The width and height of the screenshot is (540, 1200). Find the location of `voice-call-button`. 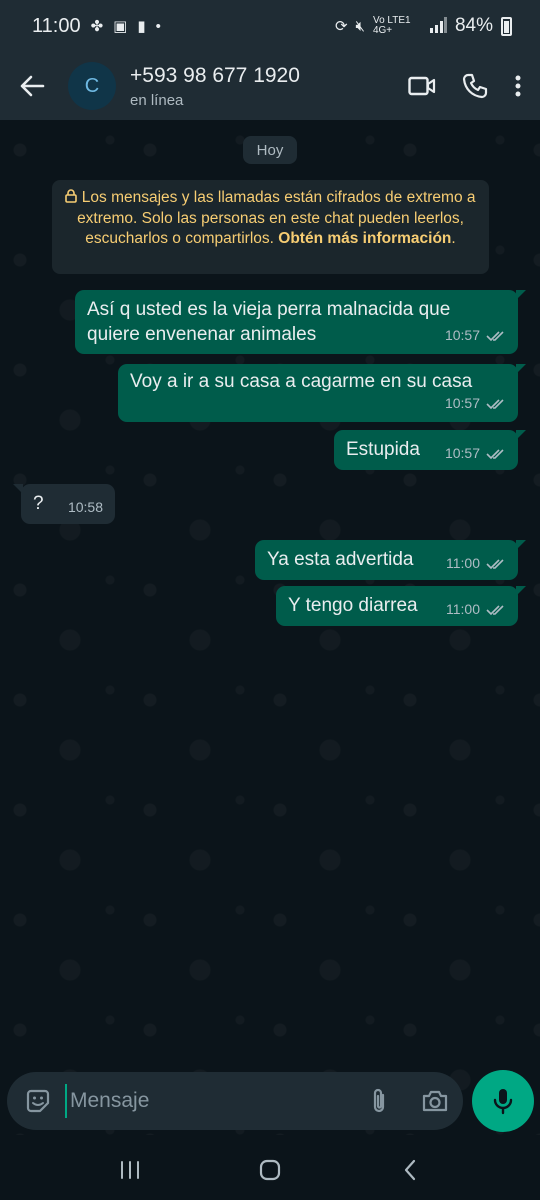

voice-call-button is located at coordinates (475, 86).